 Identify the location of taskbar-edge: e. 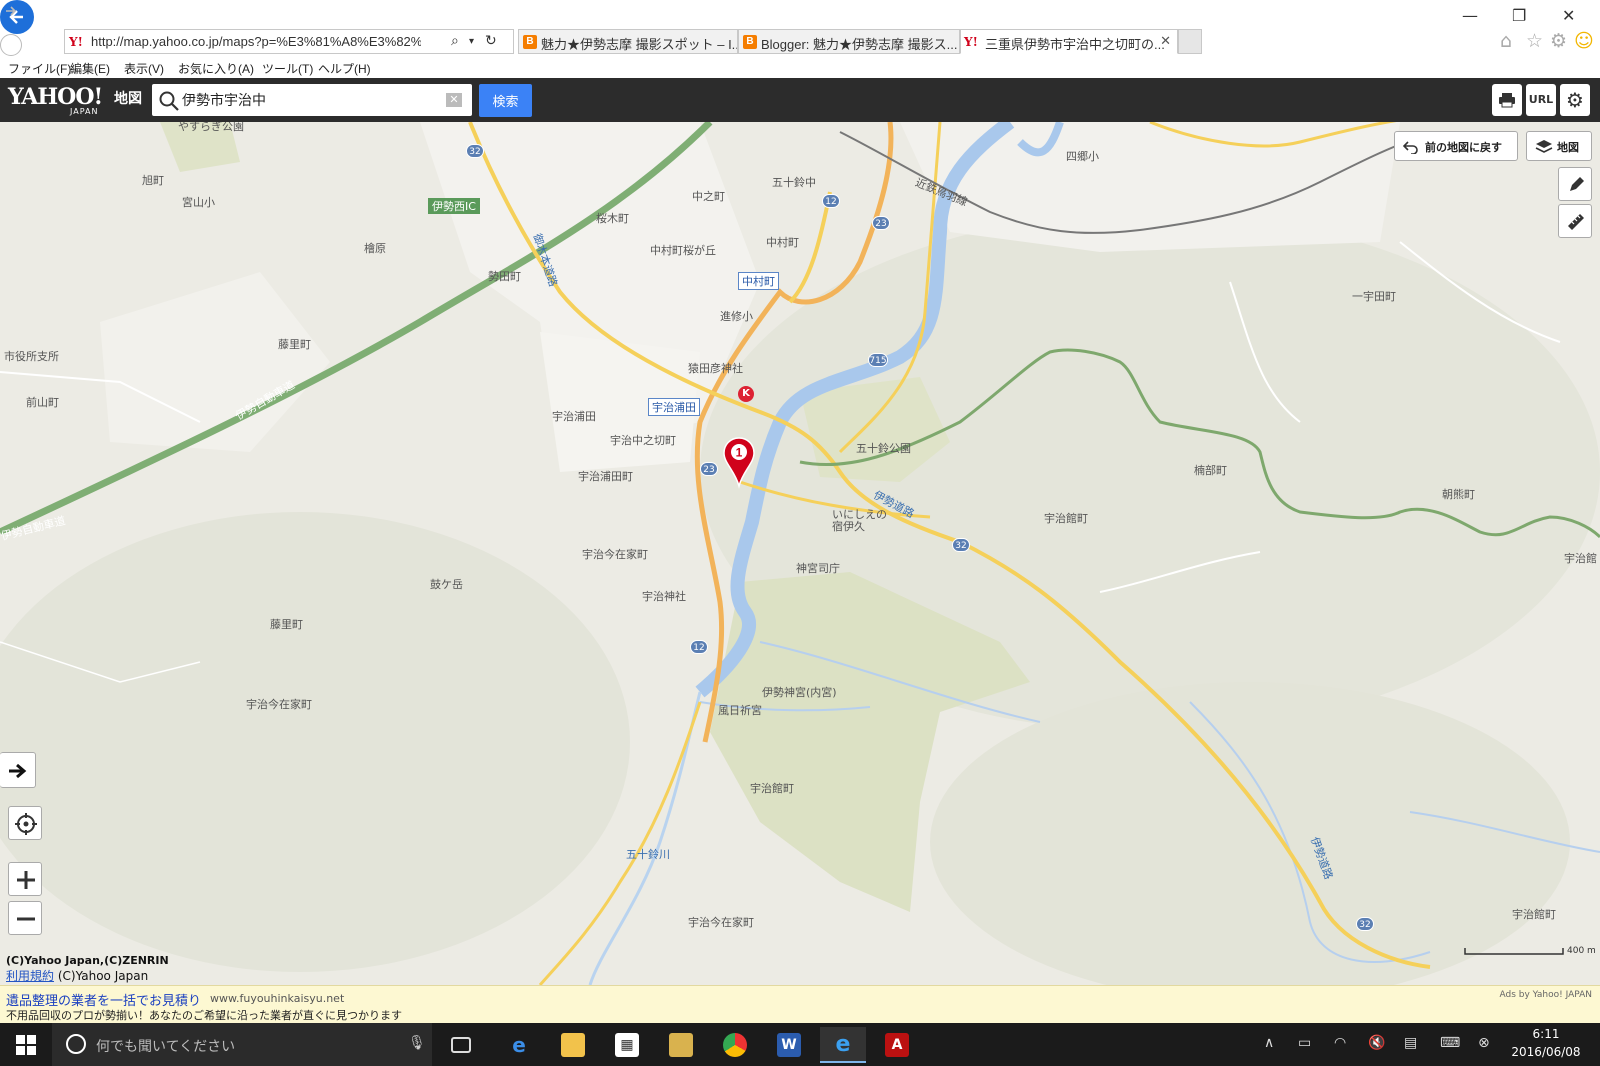
(519, 1045).